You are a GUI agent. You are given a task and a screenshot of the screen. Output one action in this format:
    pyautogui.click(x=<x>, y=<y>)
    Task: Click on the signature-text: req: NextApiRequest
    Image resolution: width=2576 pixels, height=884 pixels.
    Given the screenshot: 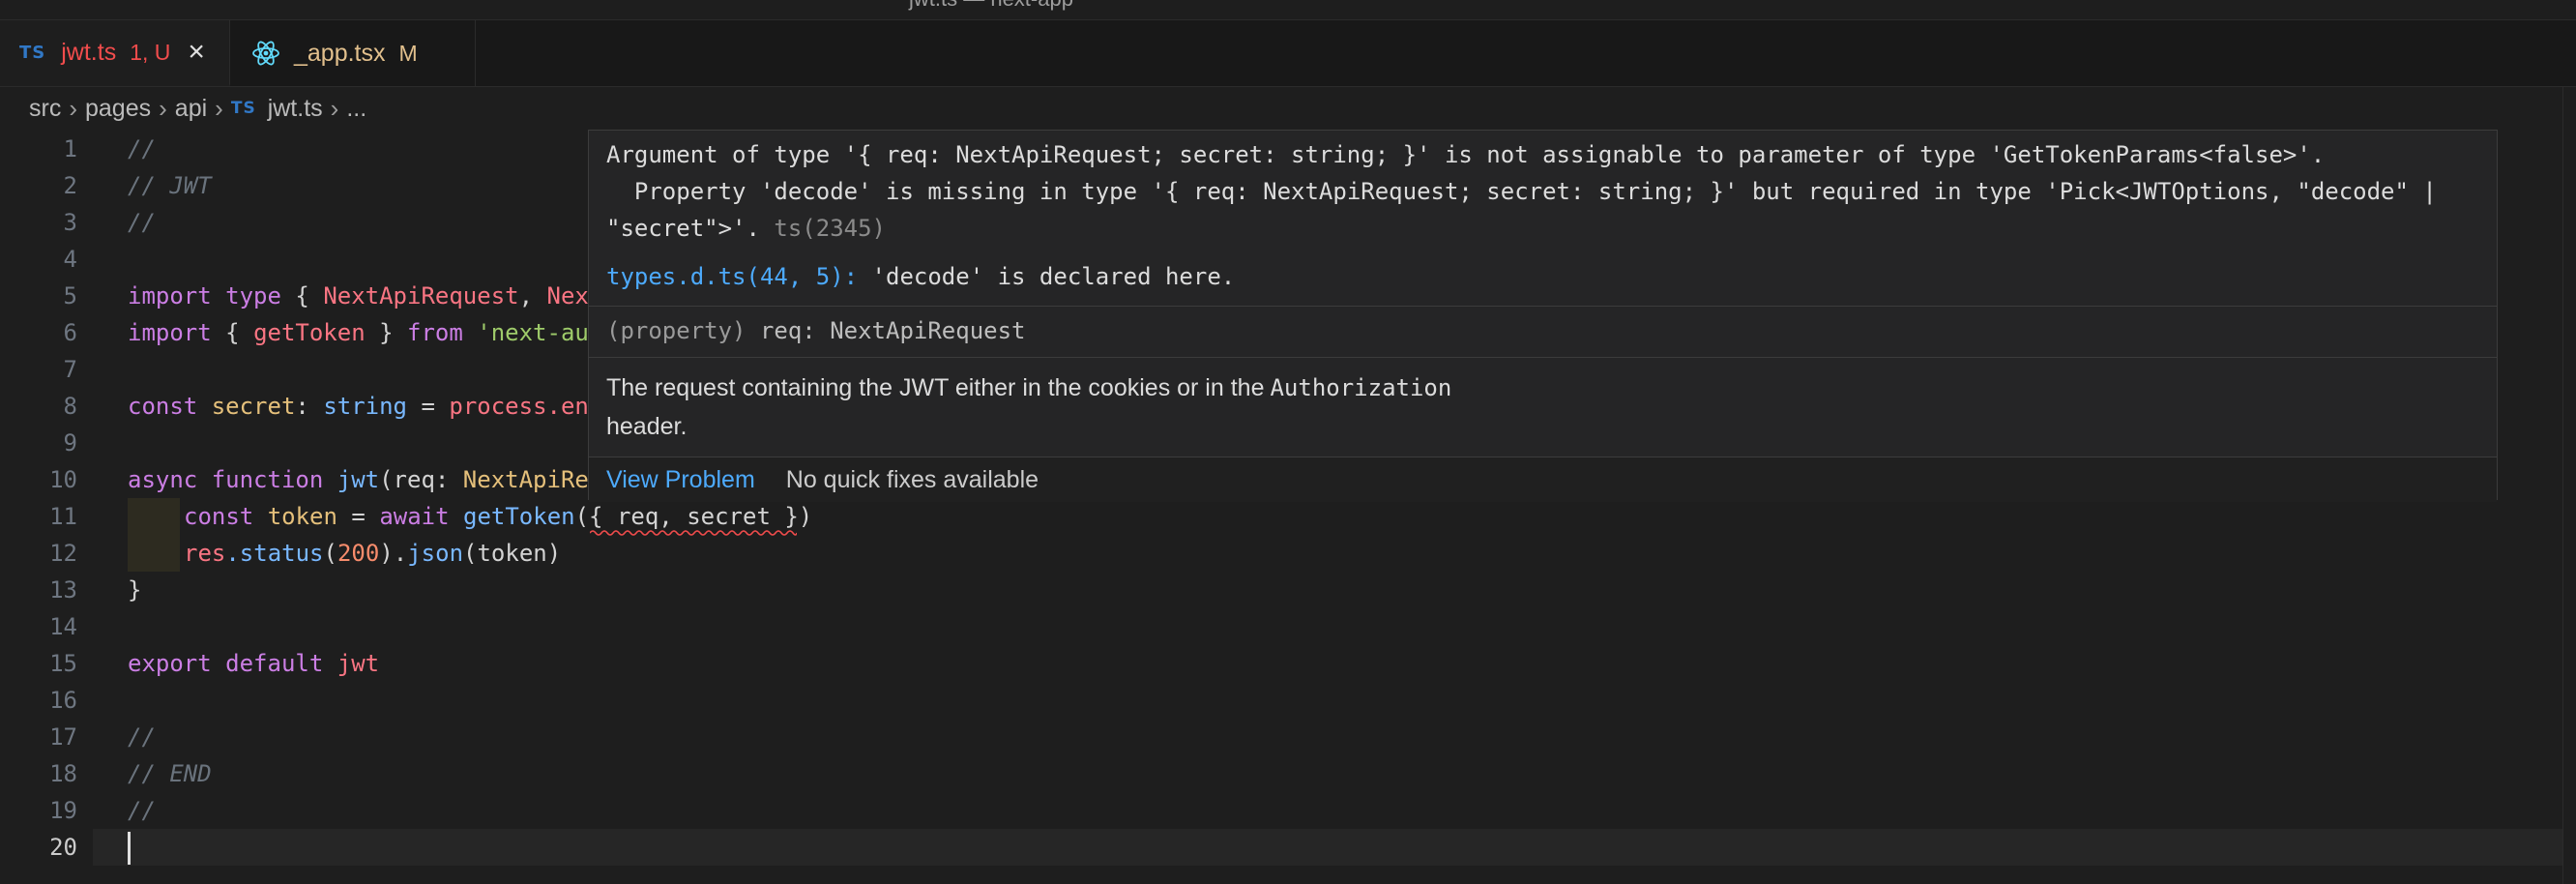 What is the action you would take?
    pyautogui.click(x=886, y=330)
    